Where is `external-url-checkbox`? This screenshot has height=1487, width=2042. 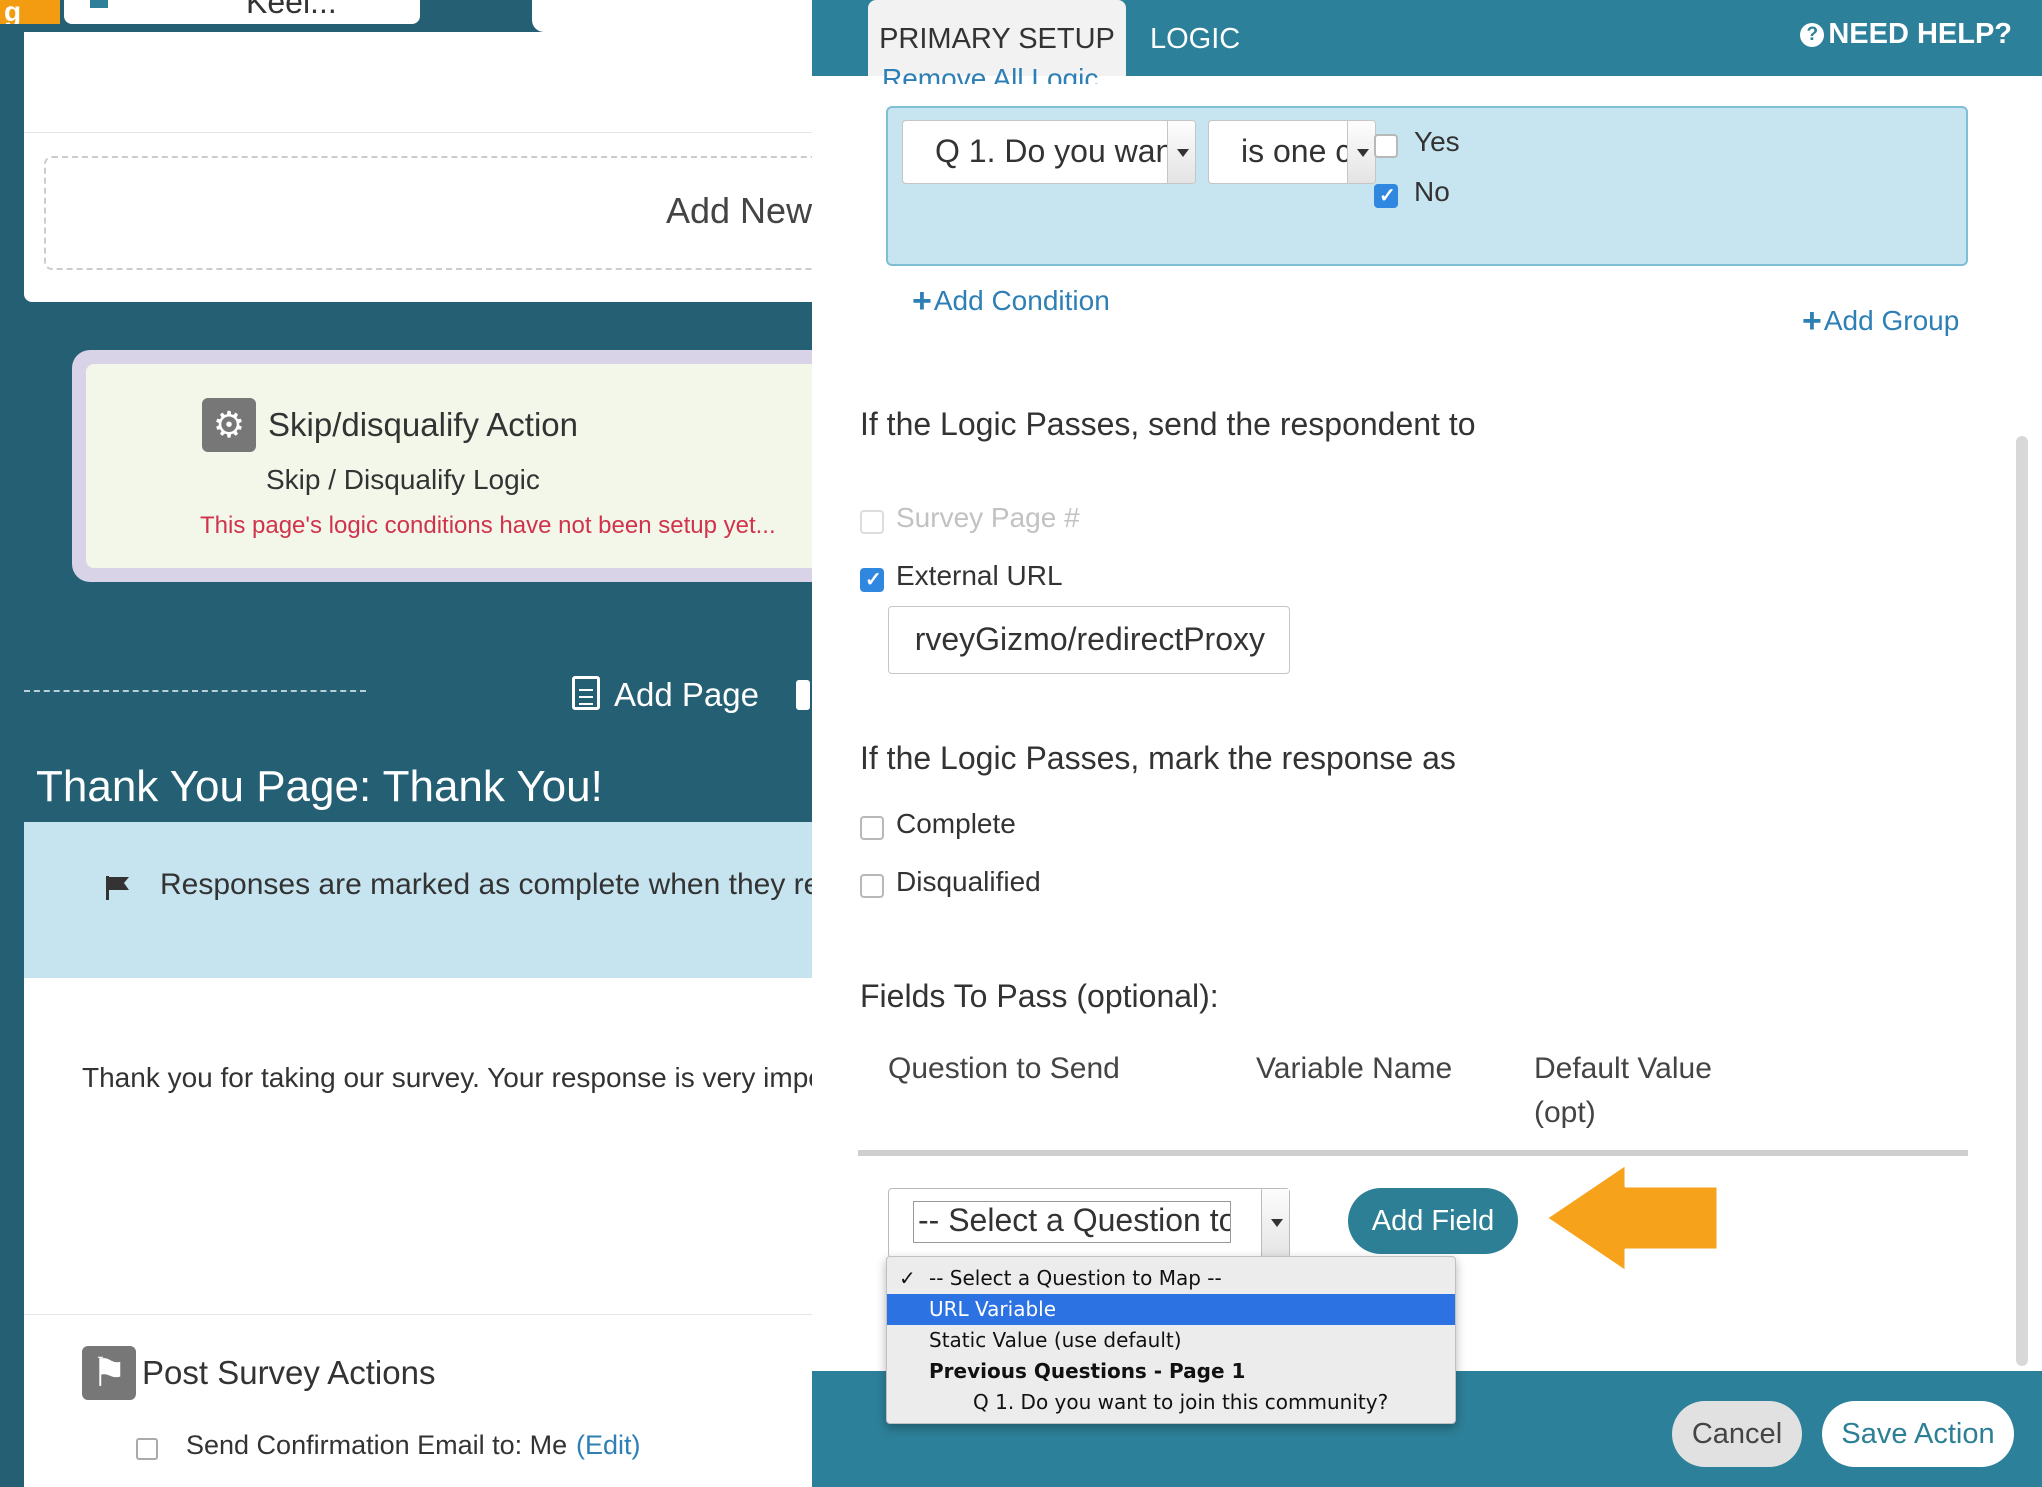
external-url-checkbox is located at coordinates (872, 579).